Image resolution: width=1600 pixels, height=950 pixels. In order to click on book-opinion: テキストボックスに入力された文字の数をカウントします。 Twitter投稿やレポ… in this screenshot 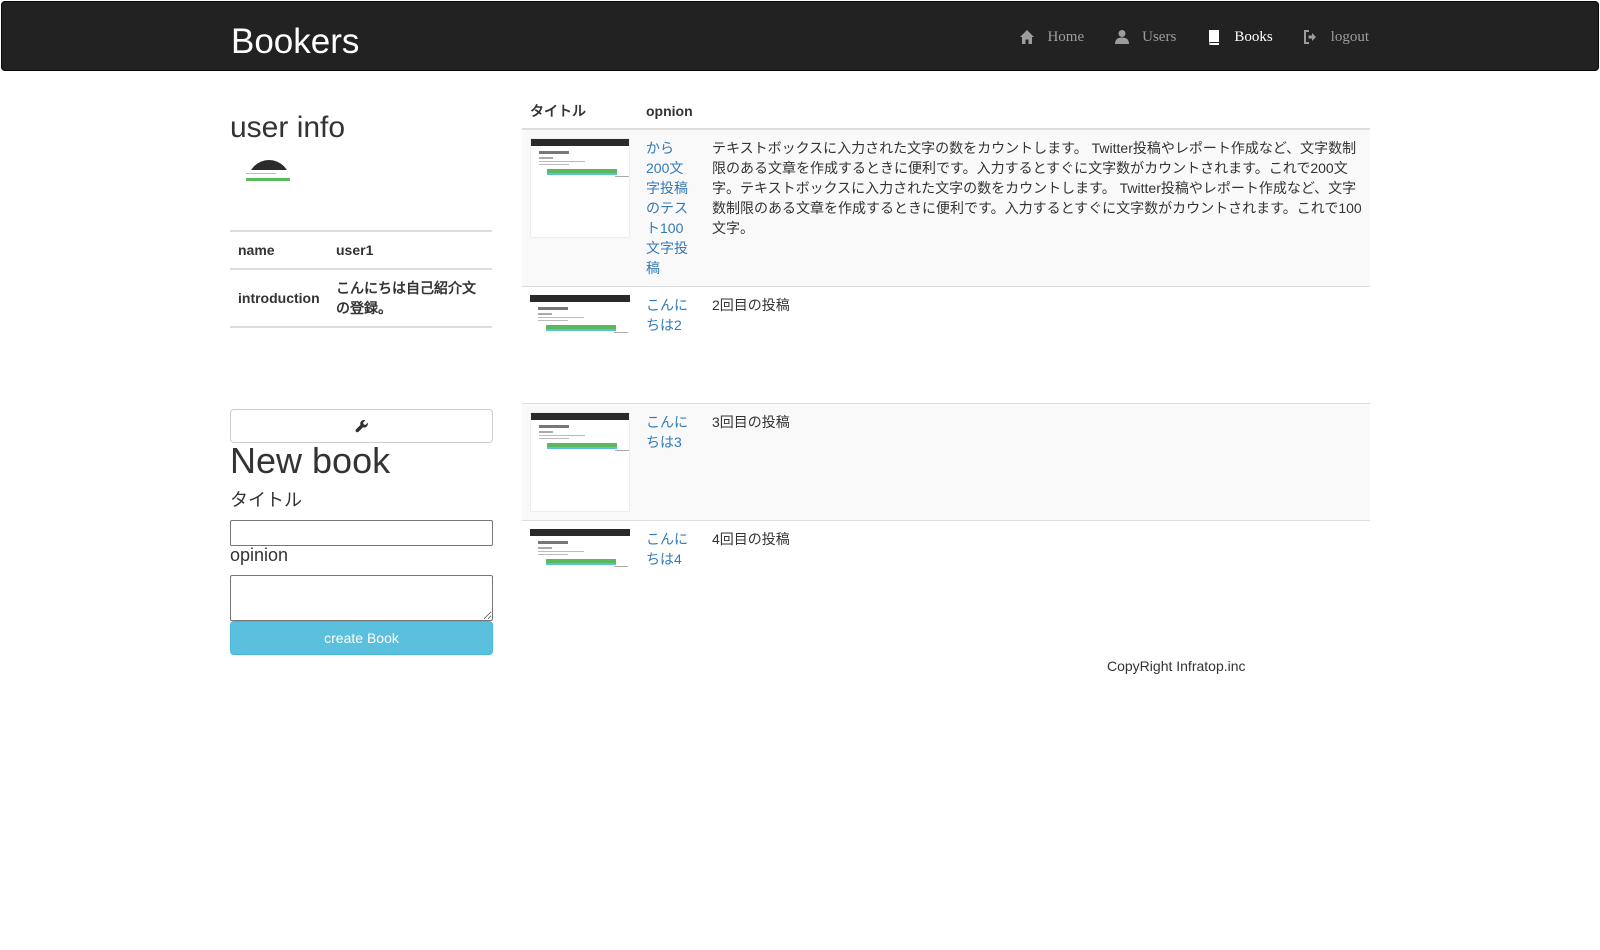, I will do `click(1037, 207)`.